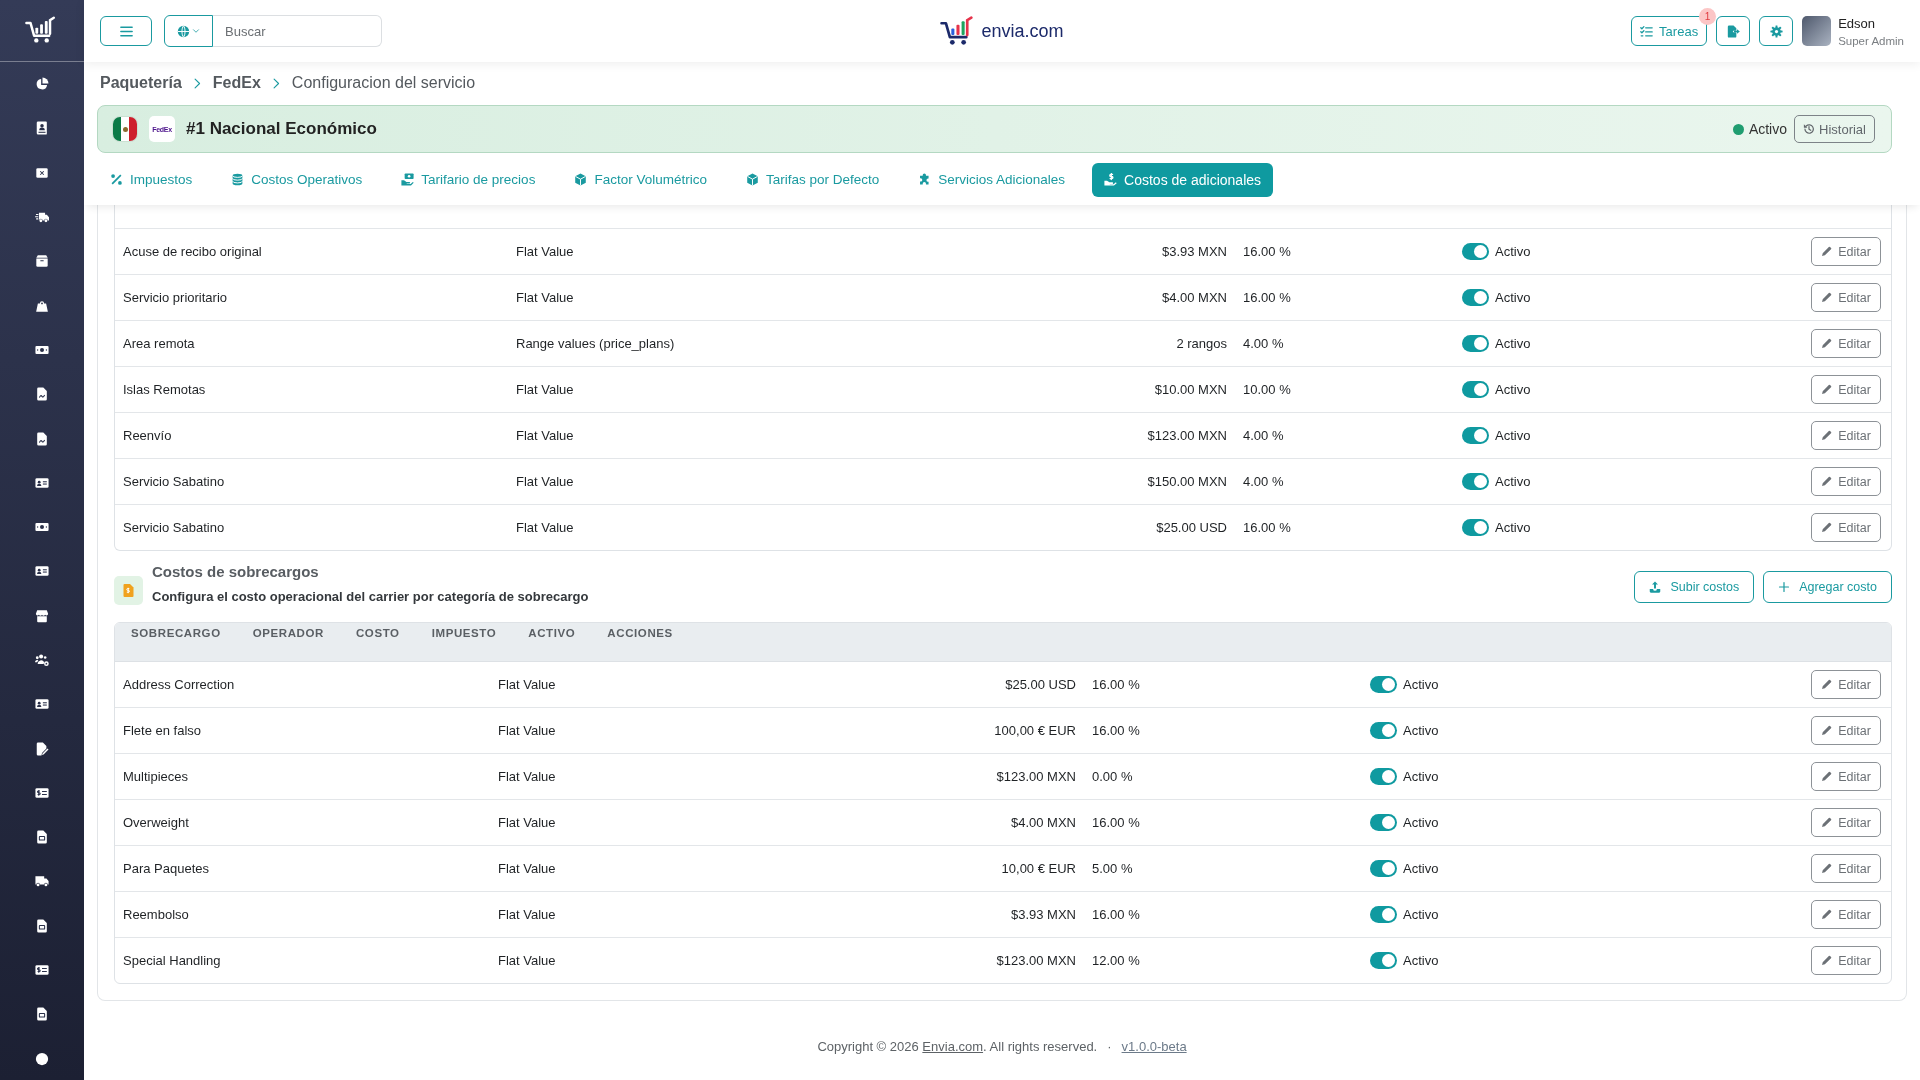  What do you see at coordinates (468, 179) in the screenshot?
I see `tab: Tarifario de precios` at bounding box center [468, 179].